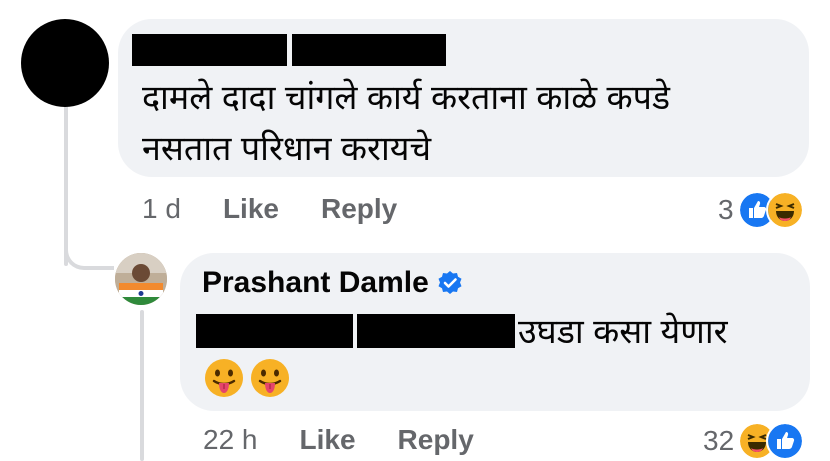  I want to click on profile-photo, so click(141, 279).